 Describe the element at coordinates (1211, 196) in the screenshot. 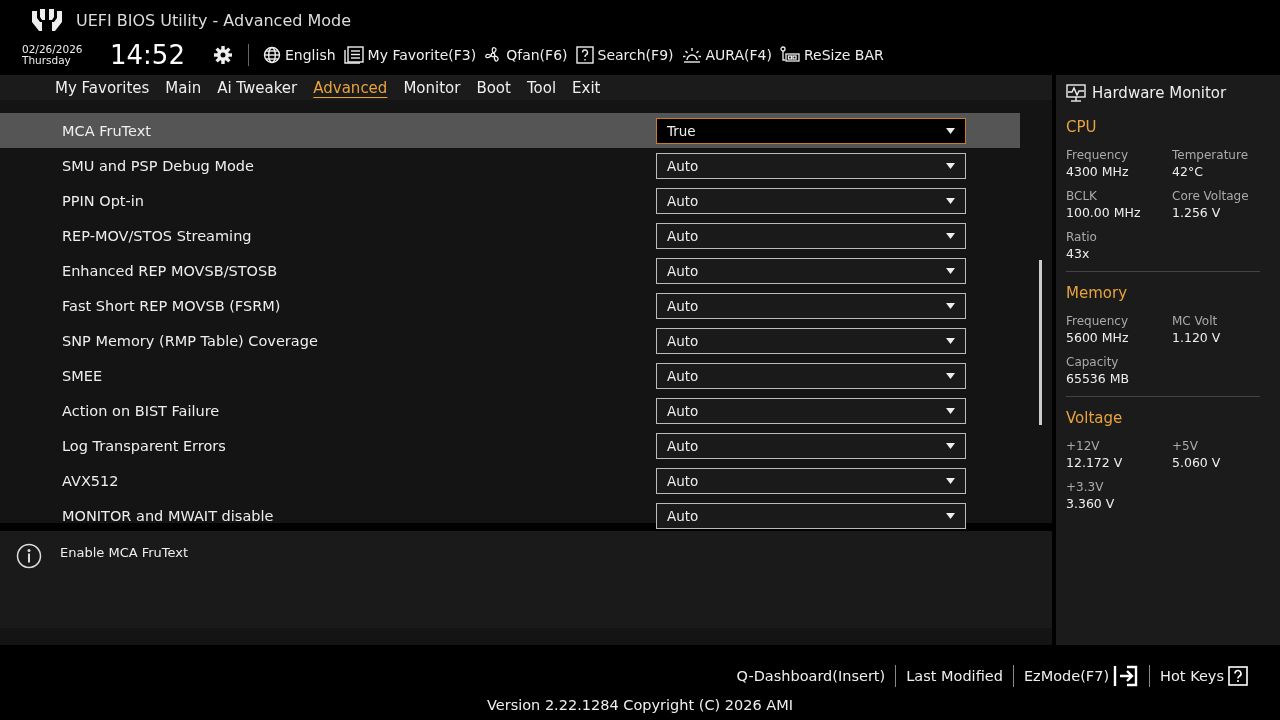

I see `stat-label: Core Voltage` at that location.